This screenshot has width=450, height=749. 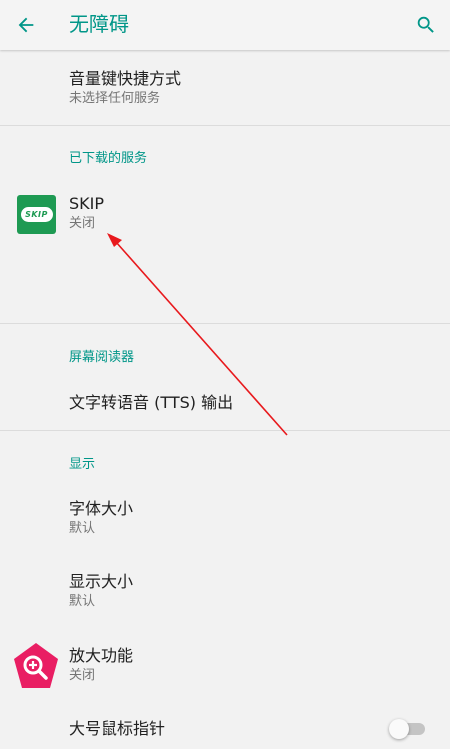 I want to click on toggle-thumb, so click(x=399, y=729).